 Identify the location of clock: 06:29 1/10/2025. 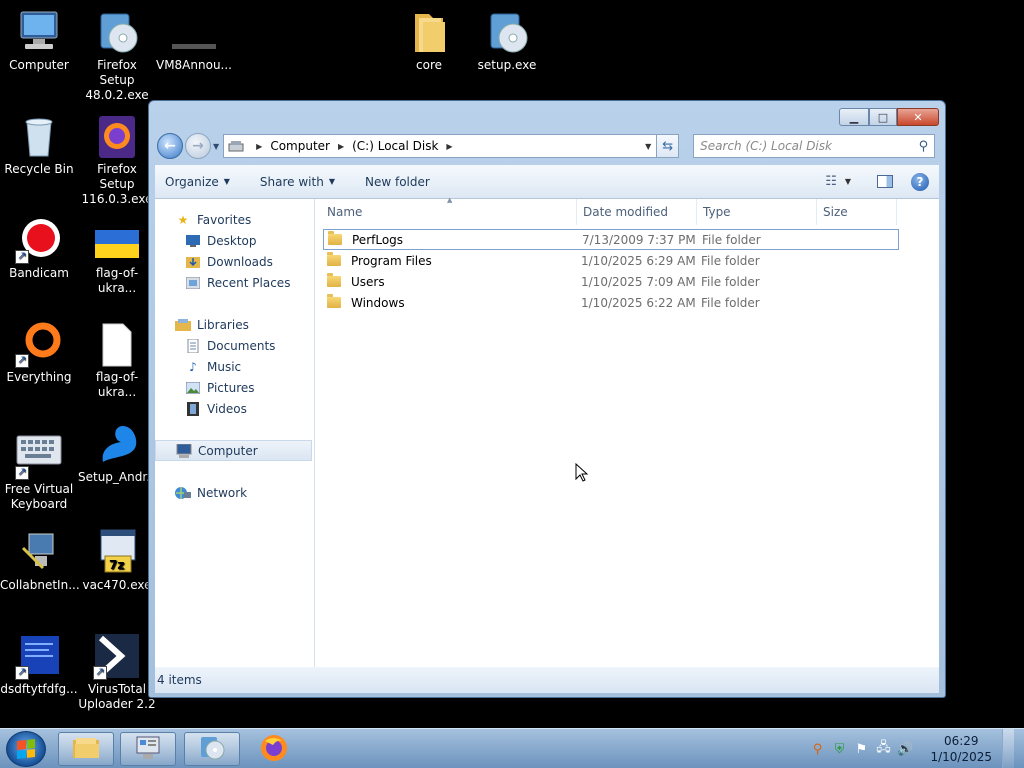
(961, 749).